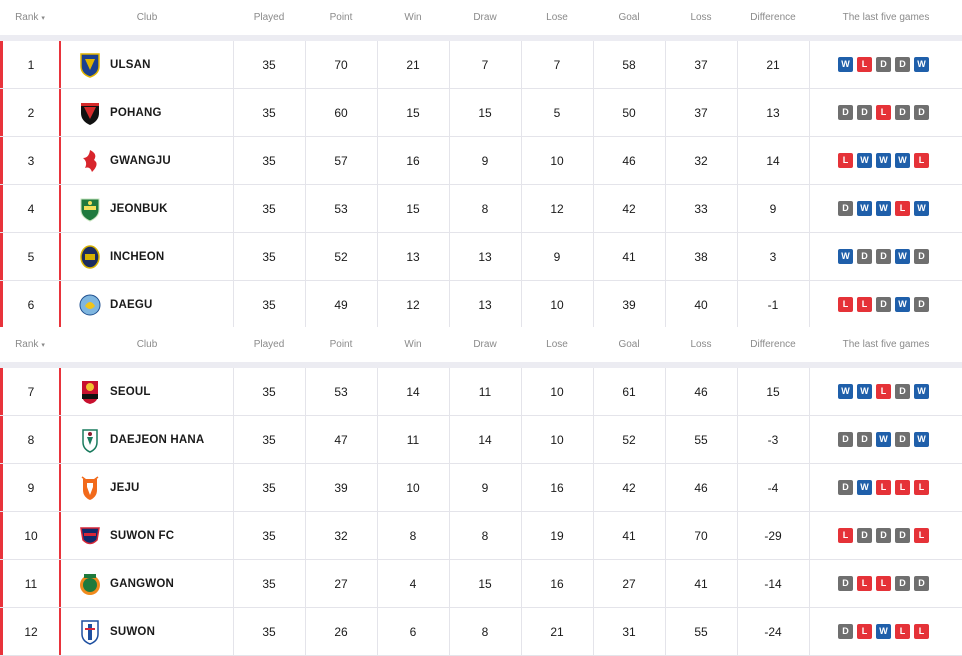 Image resolution: width=962 pixels, height=656 pixels. Describe the element at coordinates (341, 632) in the screenshot. I see `point-cell: 26` at that location.